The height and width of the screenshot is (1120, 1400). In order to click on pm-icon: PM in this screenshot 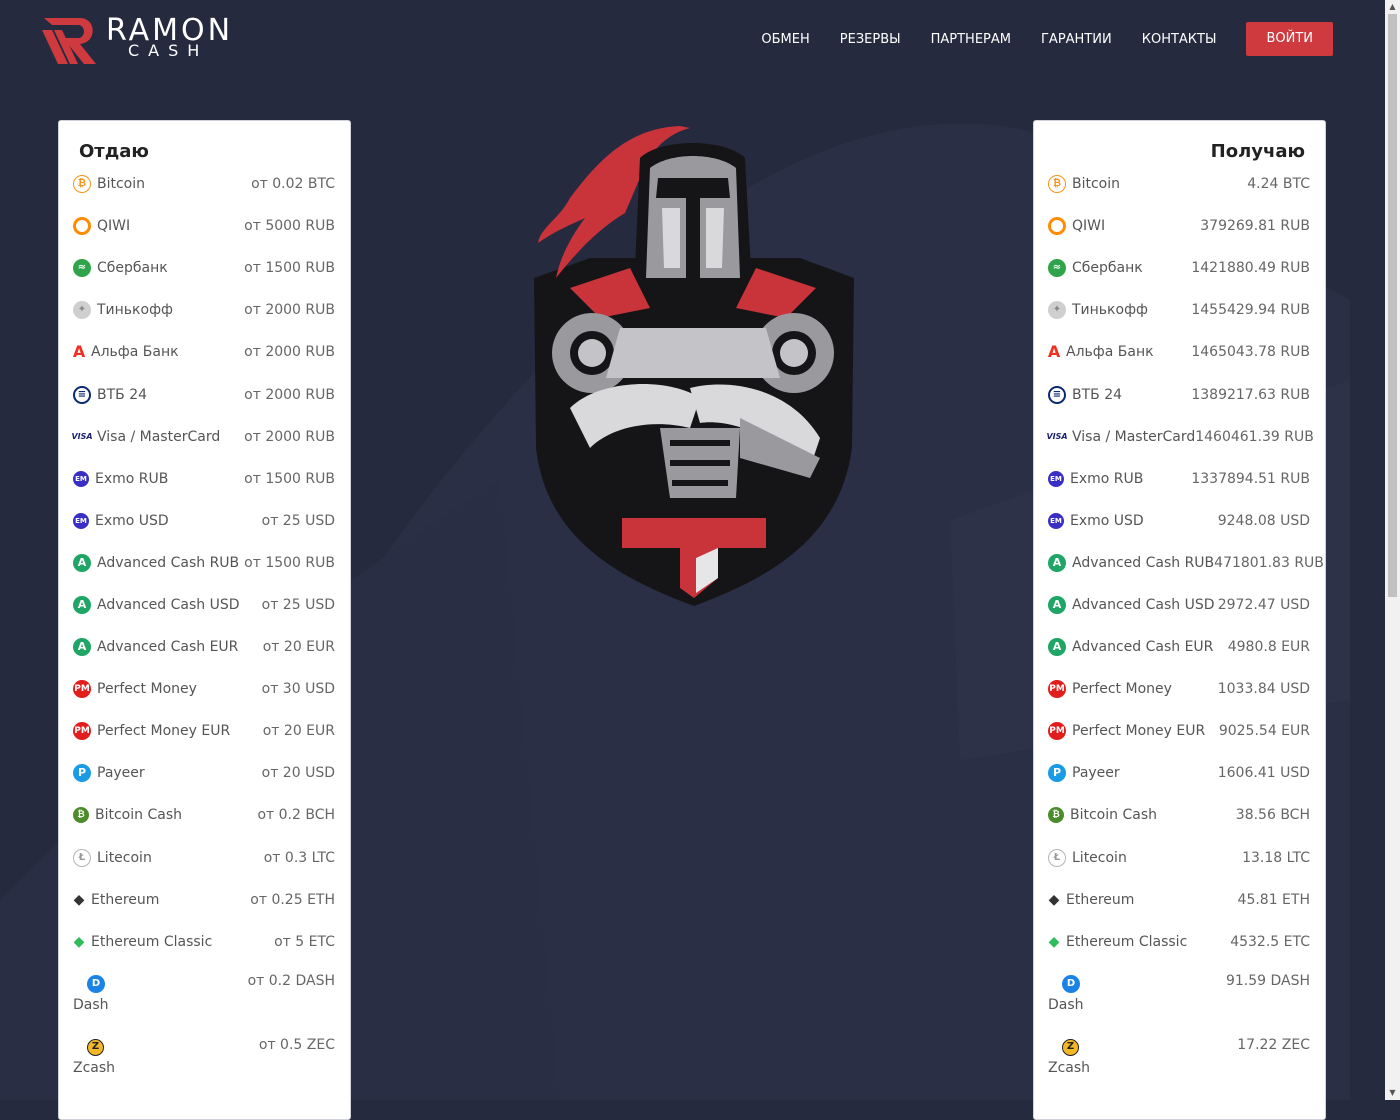, I will do `click(1057, 689)`.